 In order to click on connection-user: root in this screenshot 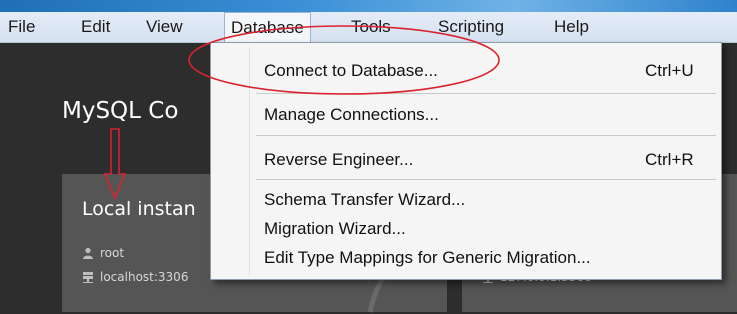, I will do `click(103, 253)`.